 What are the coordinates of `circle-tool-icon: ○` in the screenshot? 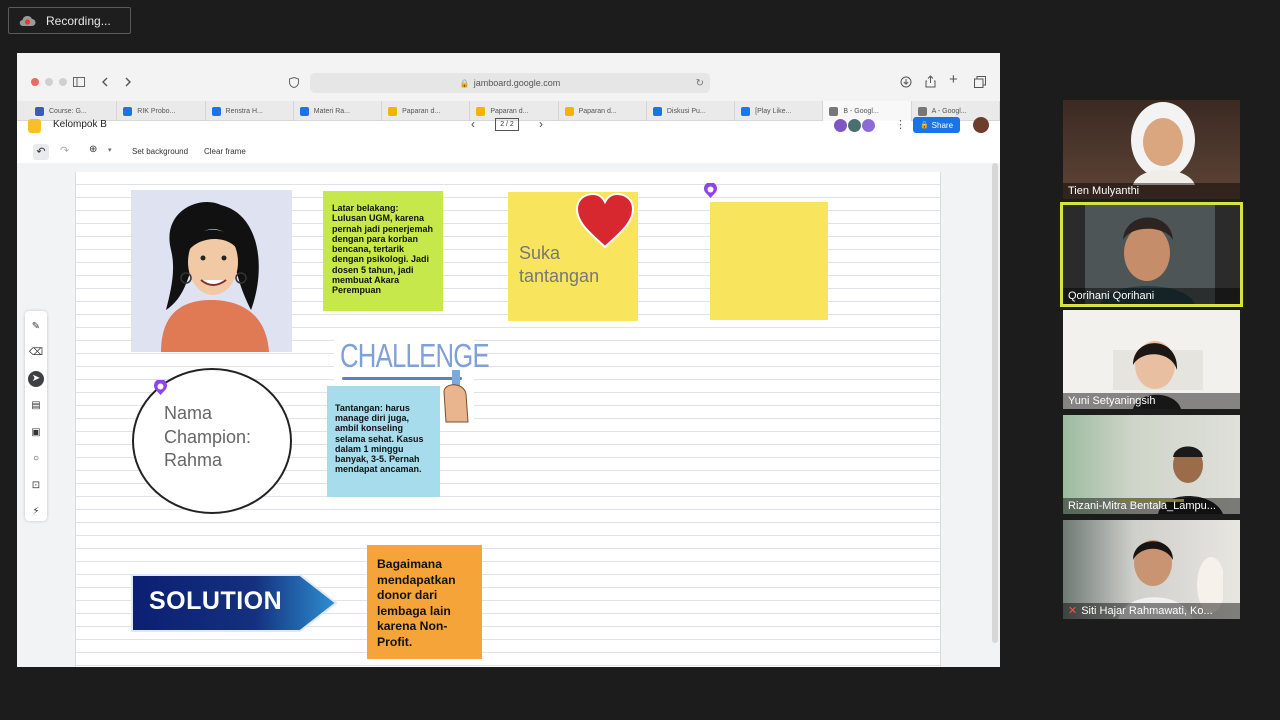 It's located at (36, 459).